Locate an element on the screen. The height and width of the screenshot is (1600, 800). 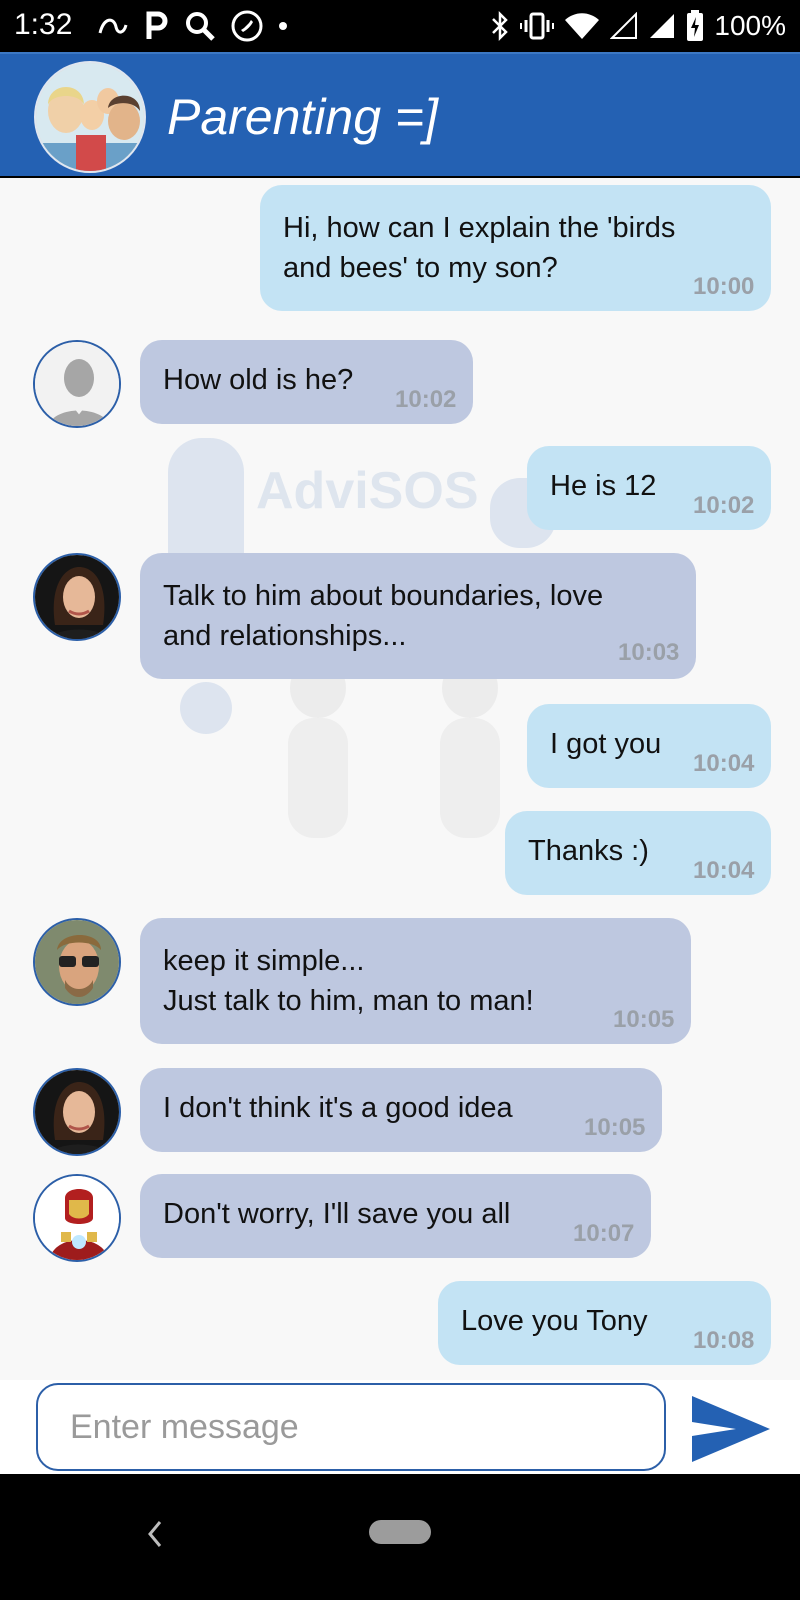
message-bubble-outgoing: I got you 10:04 is located at coordinates (649, 746).